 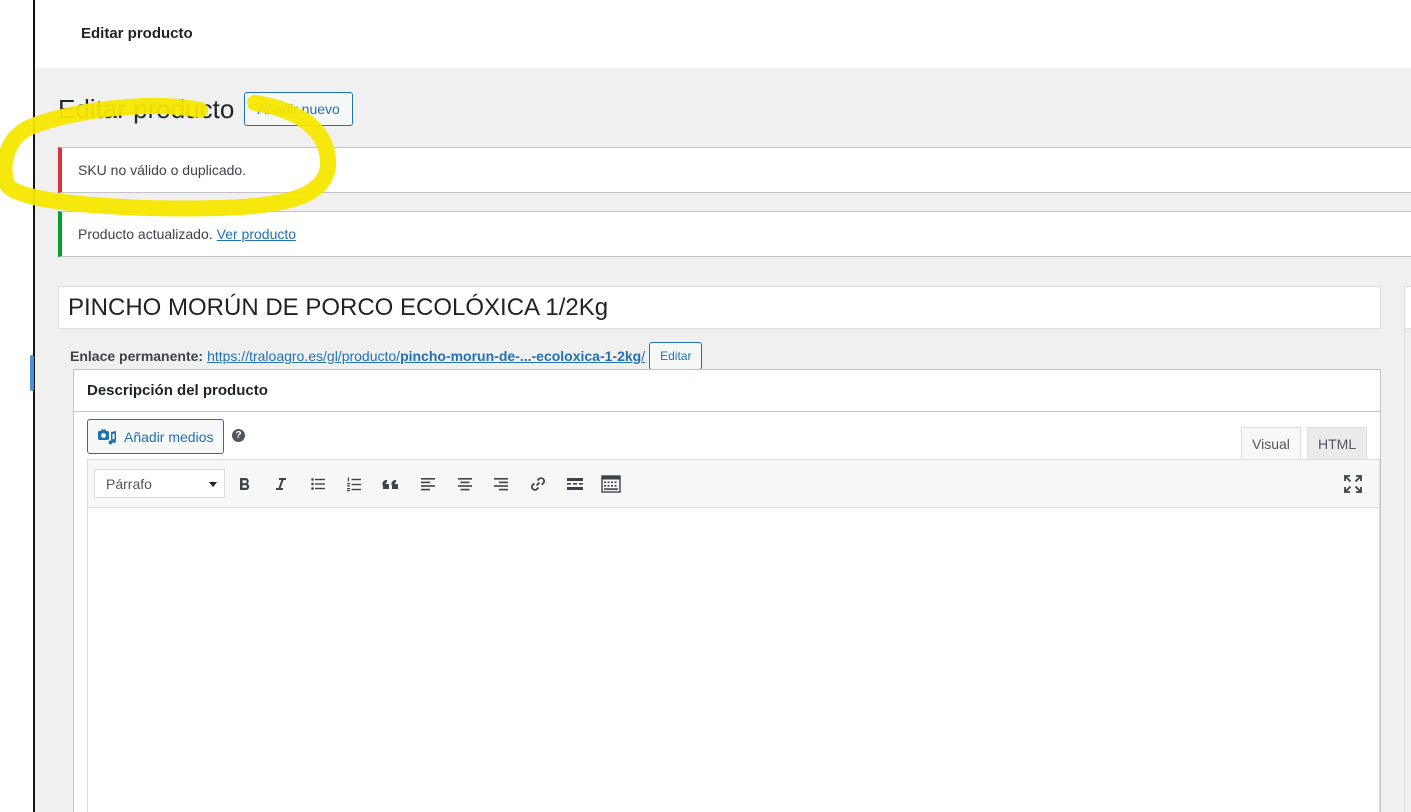 What do you see at coordinates (734, 170) in the screenshot?
I see `error-notice: SKU no válido o duplicado.` at bounding box center [734, 170].